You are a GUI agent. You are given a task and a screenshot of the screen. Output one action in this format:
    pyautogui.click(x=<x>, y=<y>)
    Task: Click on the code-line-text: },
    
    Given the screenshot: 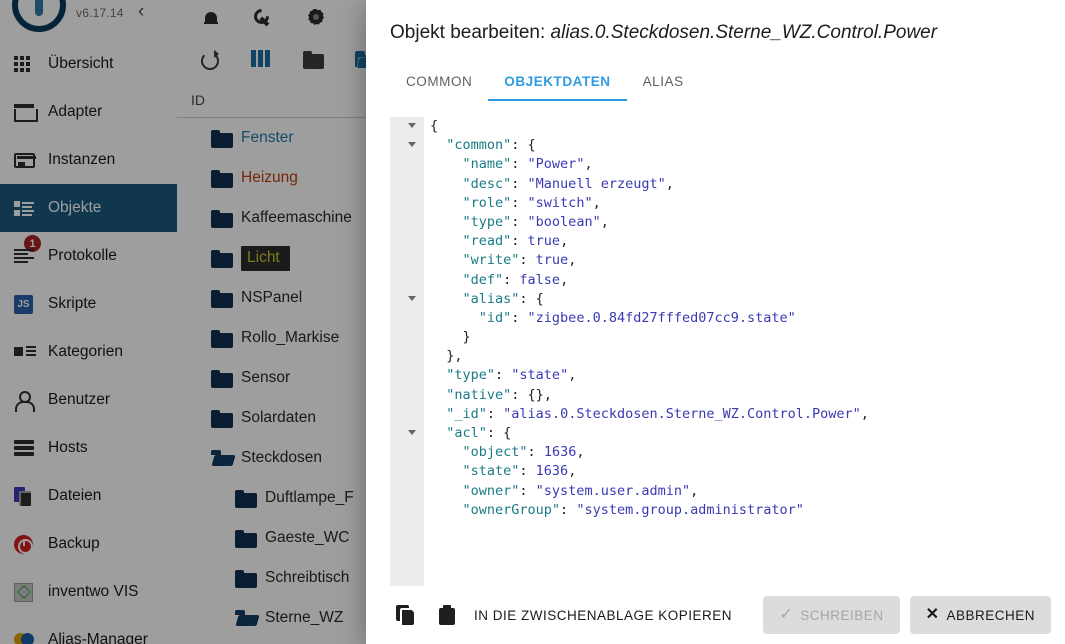 What is the action you would take?
    pyautogui.click(x=446, y=356)
    